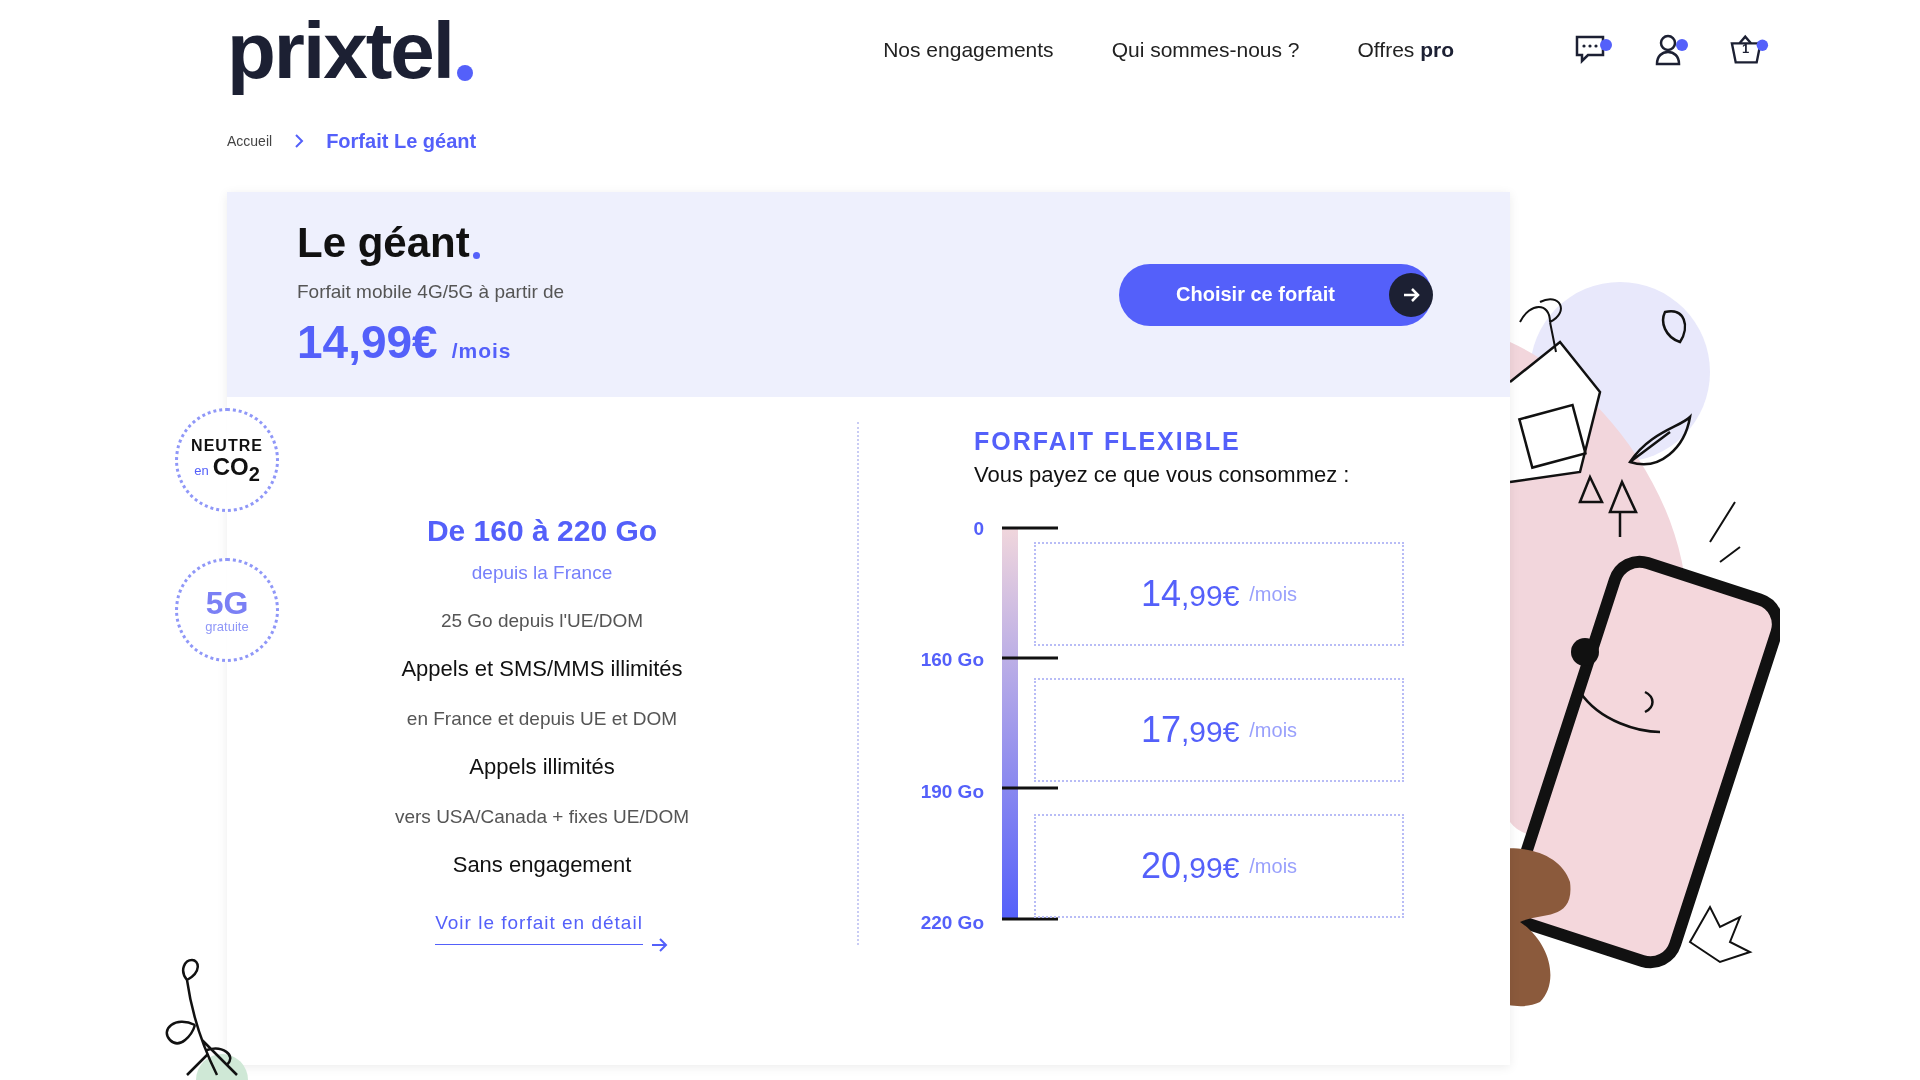 The height and width of the screenshot is (1080, 1920). What do you see at coordinates (236, 469) in the screenshot?
I see `badge-main-text: CO$_{2}$` at bounding box center [236, 469].